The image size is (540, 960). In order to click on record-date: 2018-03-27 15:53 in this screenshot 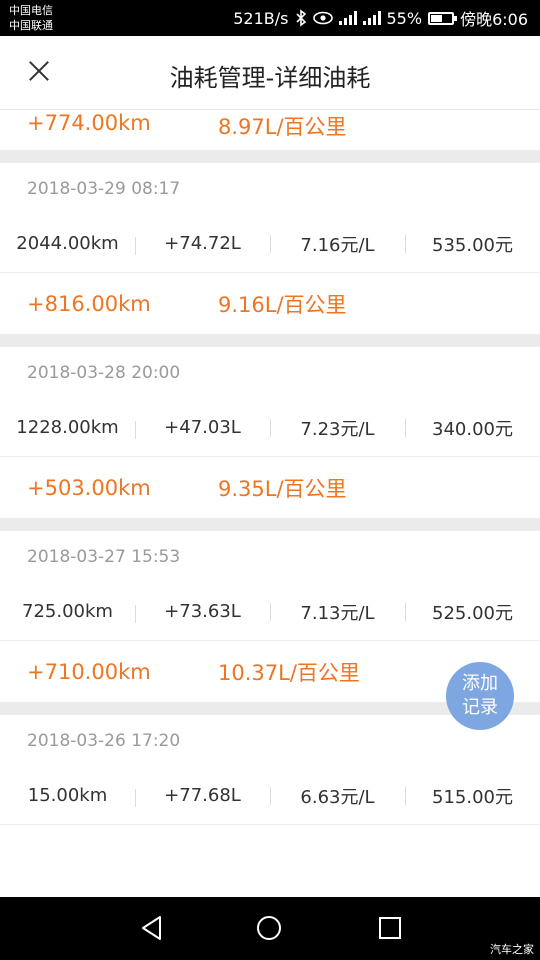, I will do `click(104, 557)`.